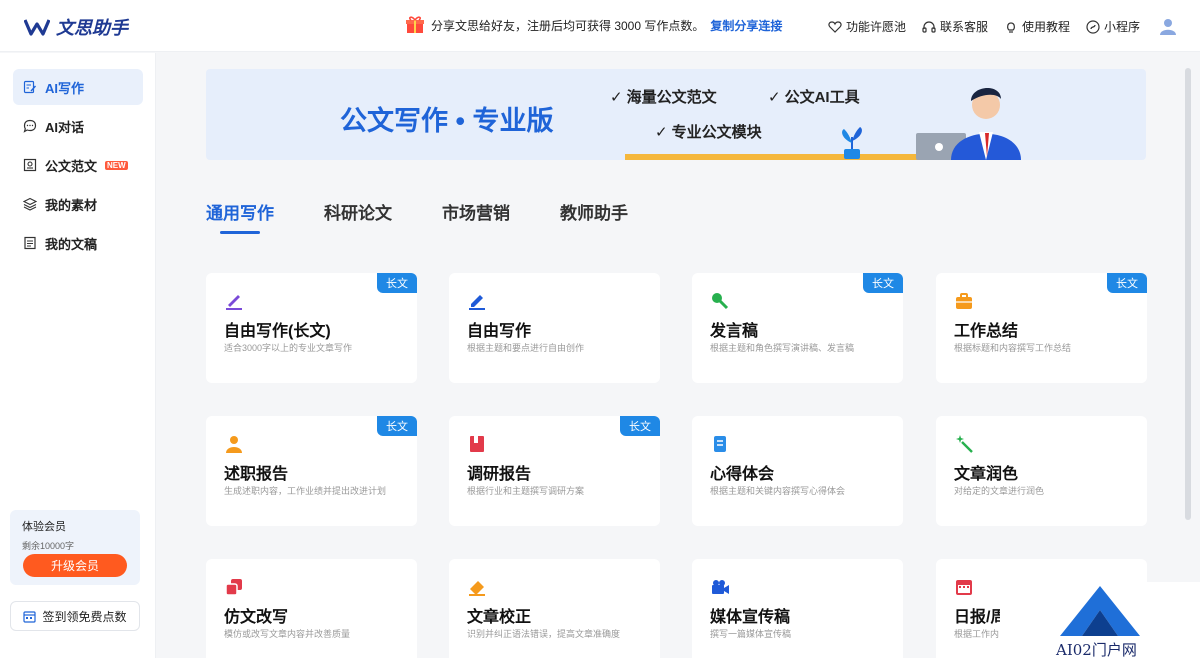  I want to click on card-title: 文章校正, so click(499, 617).